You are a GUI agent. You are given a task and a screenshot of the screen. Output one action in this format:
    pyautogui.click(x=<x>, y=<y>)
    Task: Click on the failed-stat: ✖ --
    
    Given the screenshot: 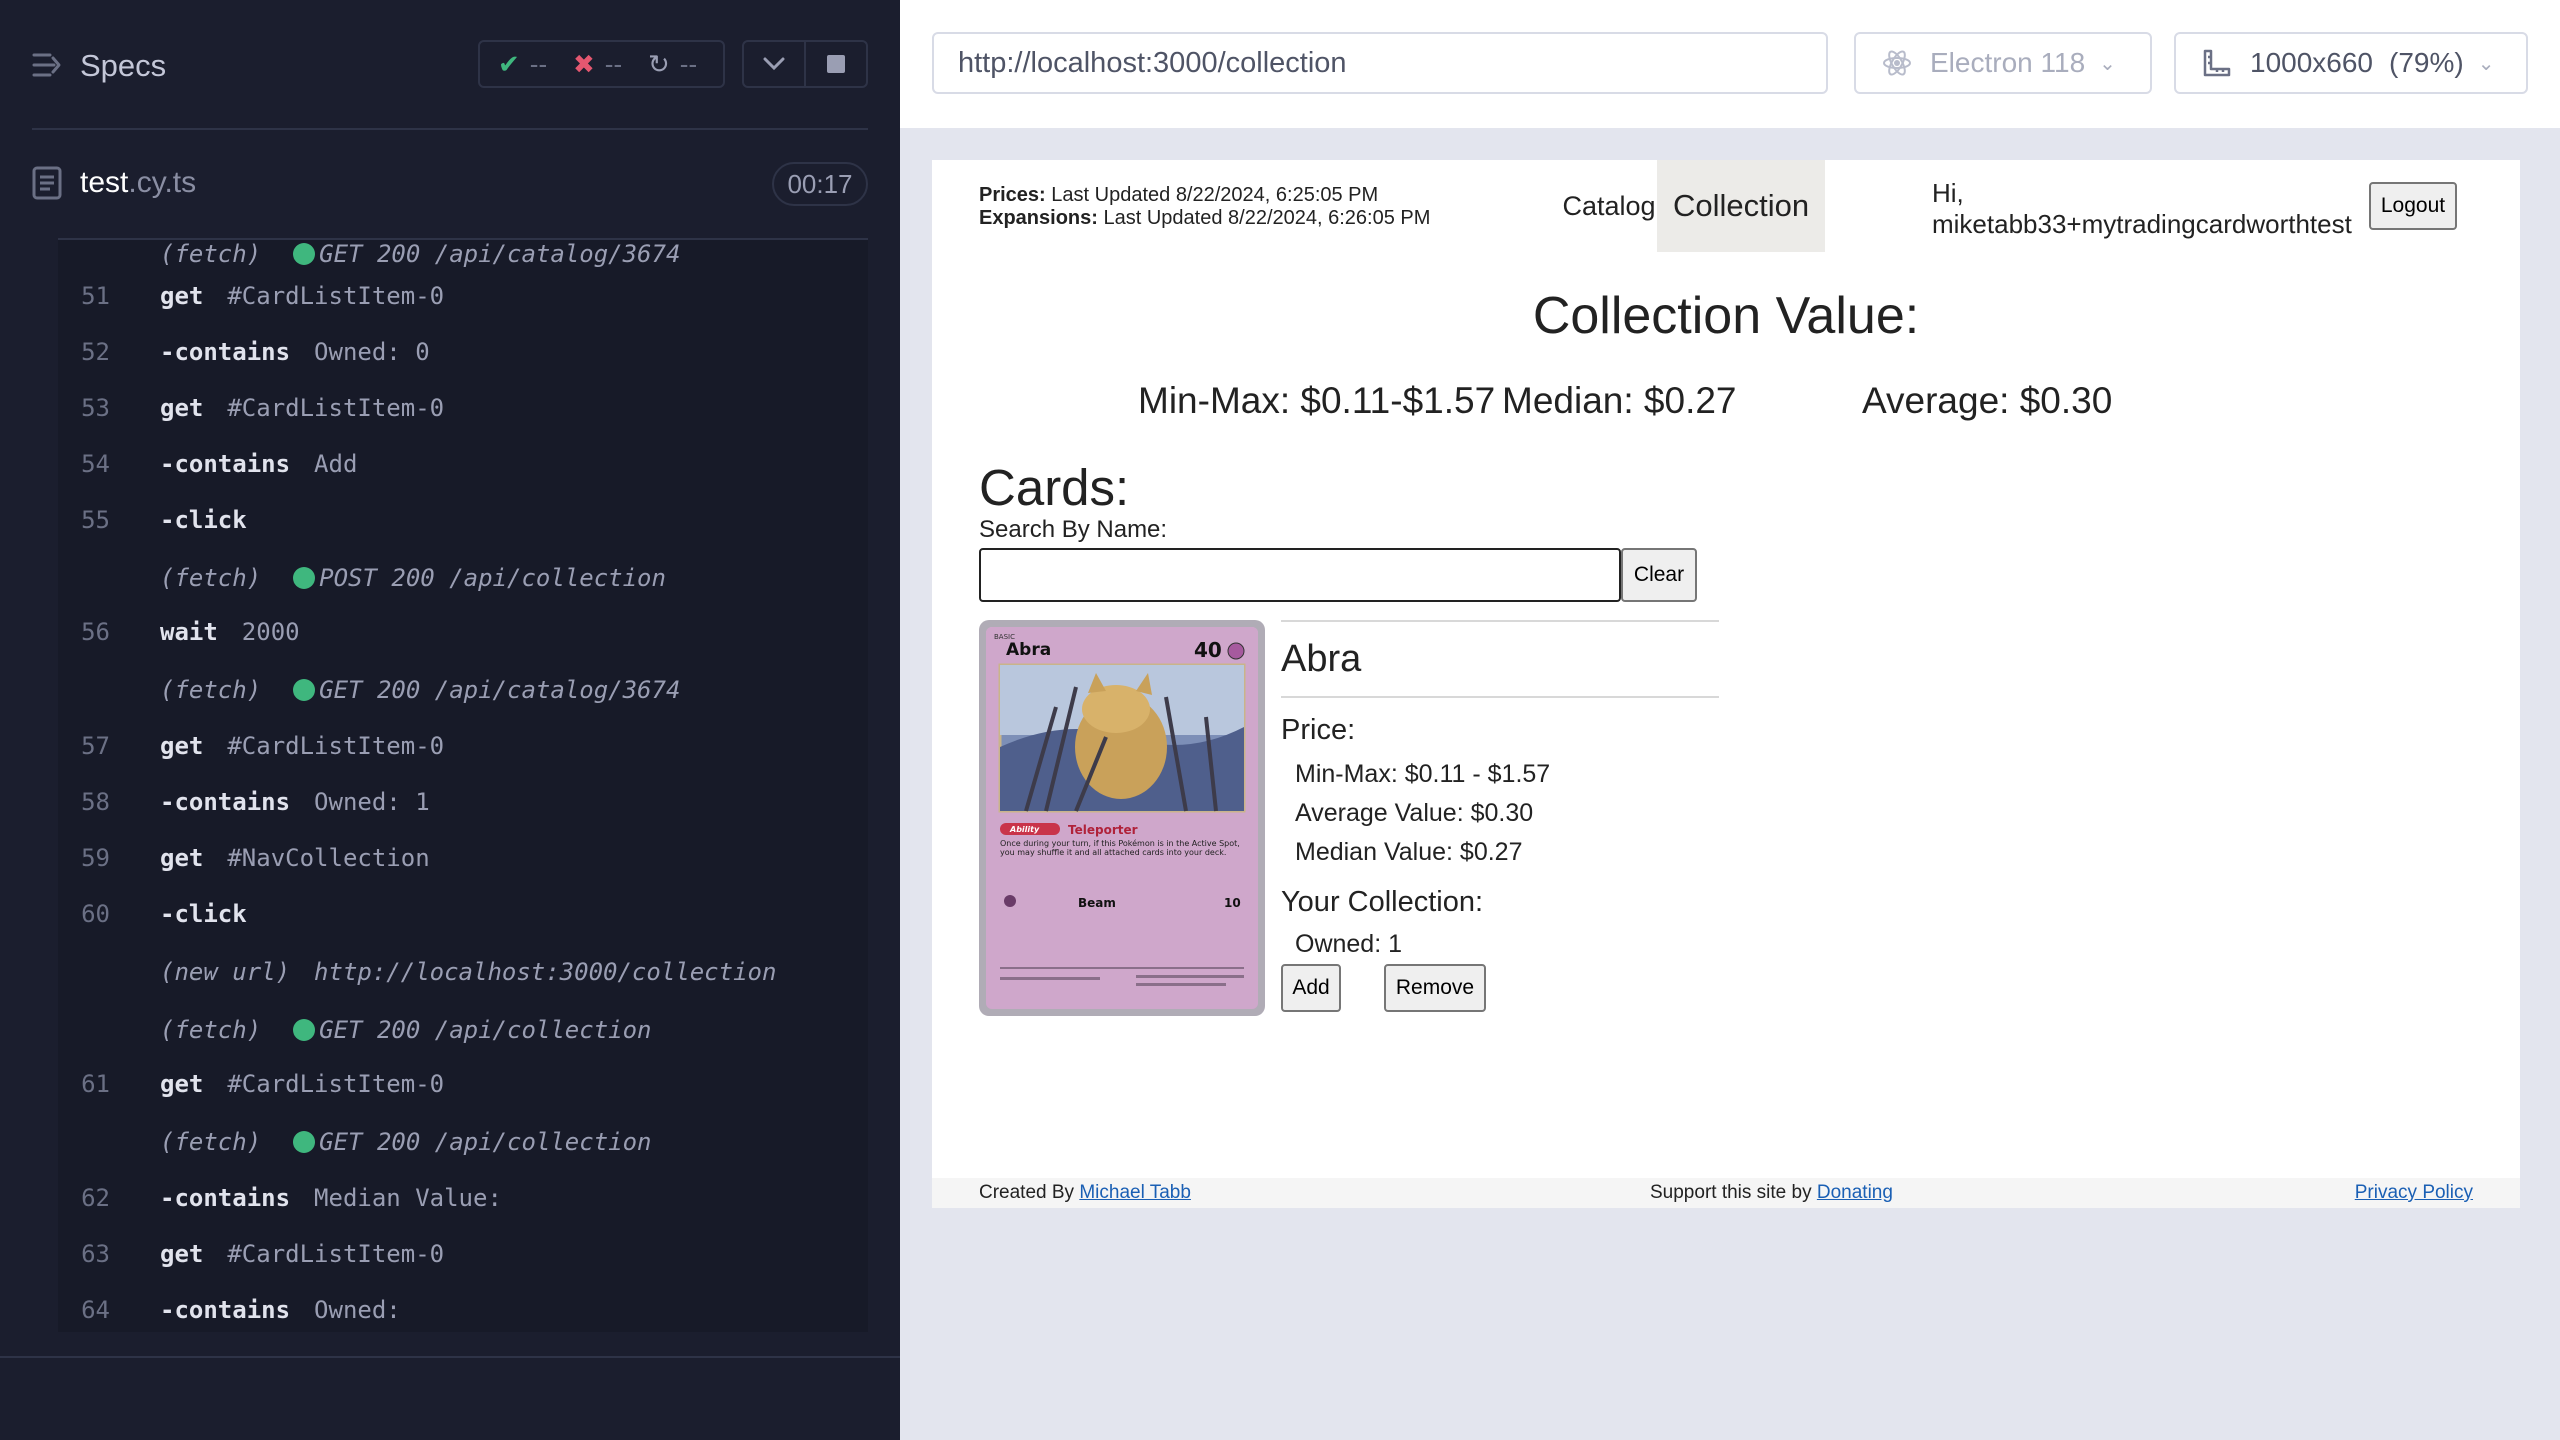 What is the action you would take?
    pyautogui.click(x=610, y=64)
    